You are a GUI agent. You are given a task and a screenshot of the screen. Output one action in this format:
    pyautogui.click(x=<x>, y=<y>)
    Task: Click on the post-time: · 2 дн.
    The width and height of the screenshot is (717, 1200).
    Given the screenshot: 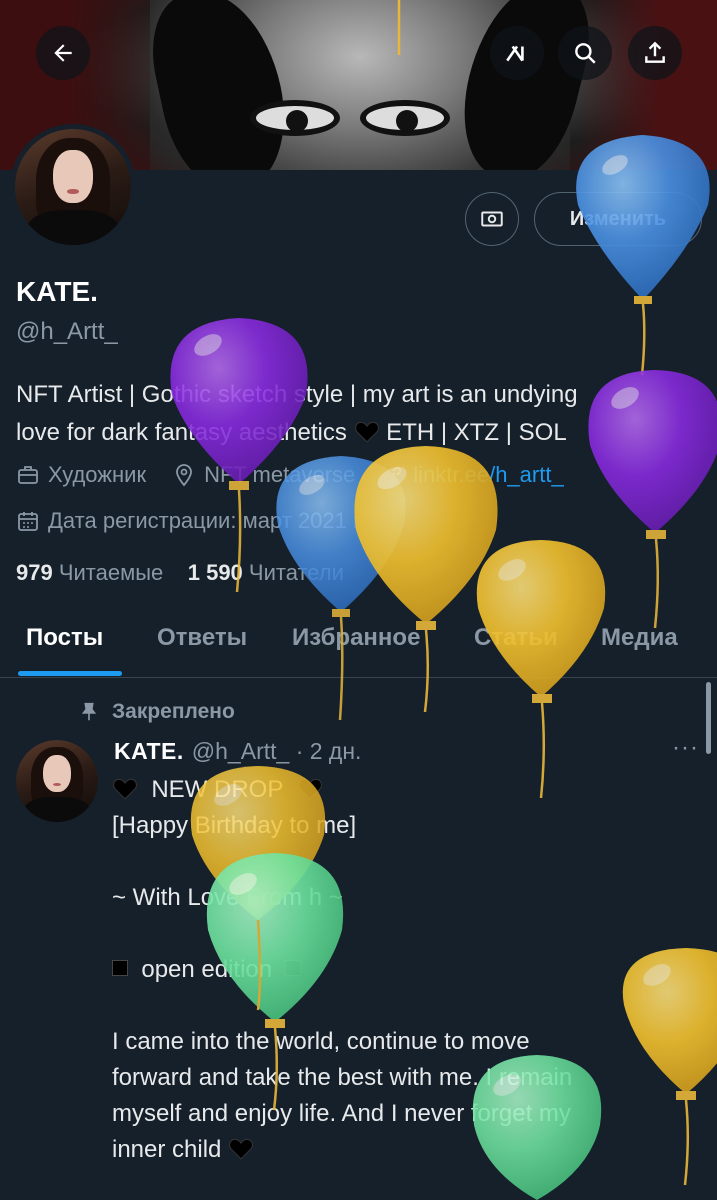 What is the action you would take?
    pyautogui.click(x=328, y=751)
    